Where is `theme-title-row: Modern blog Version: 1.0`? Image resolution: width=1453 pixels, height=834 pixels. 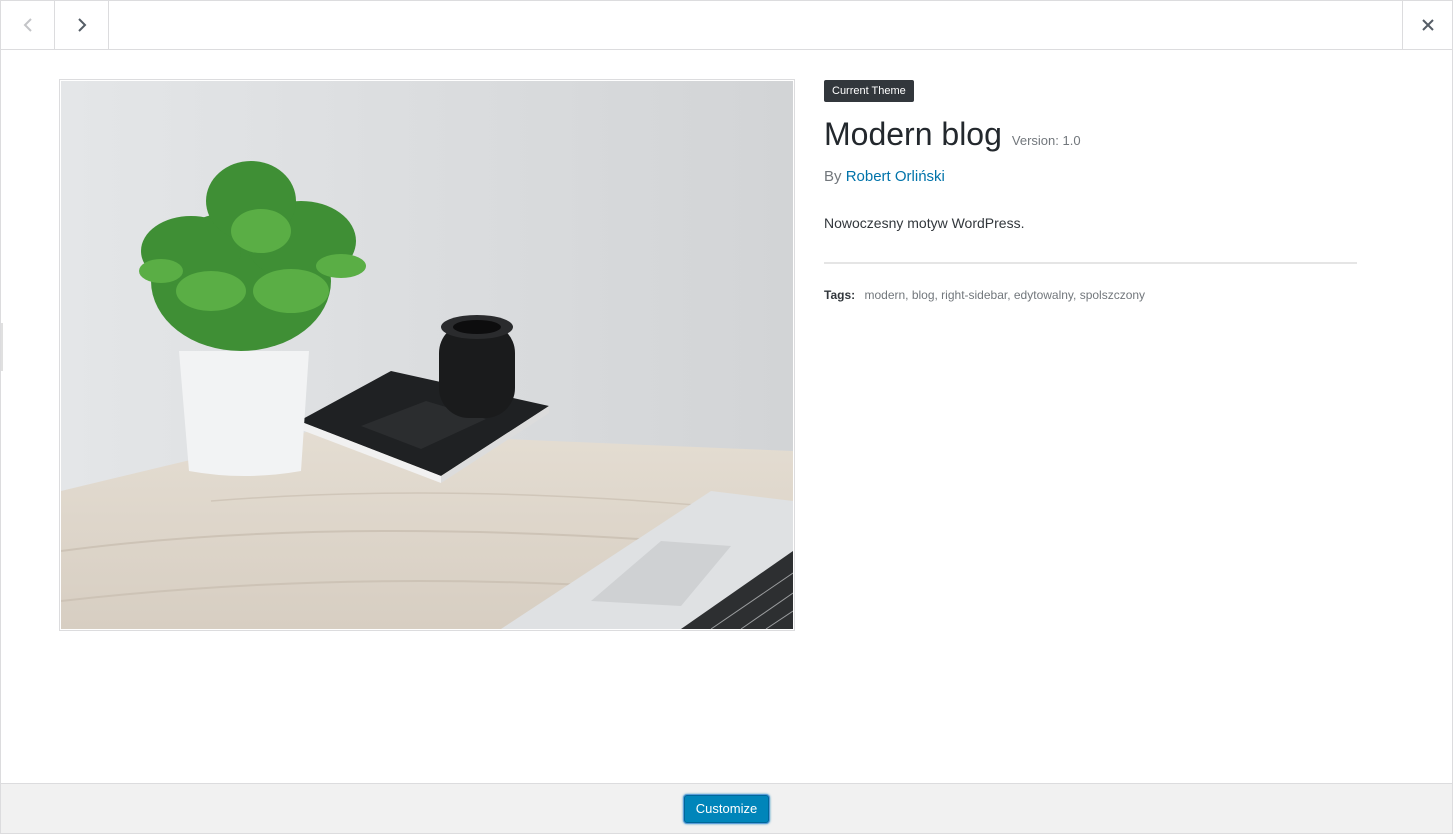
theme-title-row: Modern blog Version: 1.0 is located at coordinates (1090, 134).